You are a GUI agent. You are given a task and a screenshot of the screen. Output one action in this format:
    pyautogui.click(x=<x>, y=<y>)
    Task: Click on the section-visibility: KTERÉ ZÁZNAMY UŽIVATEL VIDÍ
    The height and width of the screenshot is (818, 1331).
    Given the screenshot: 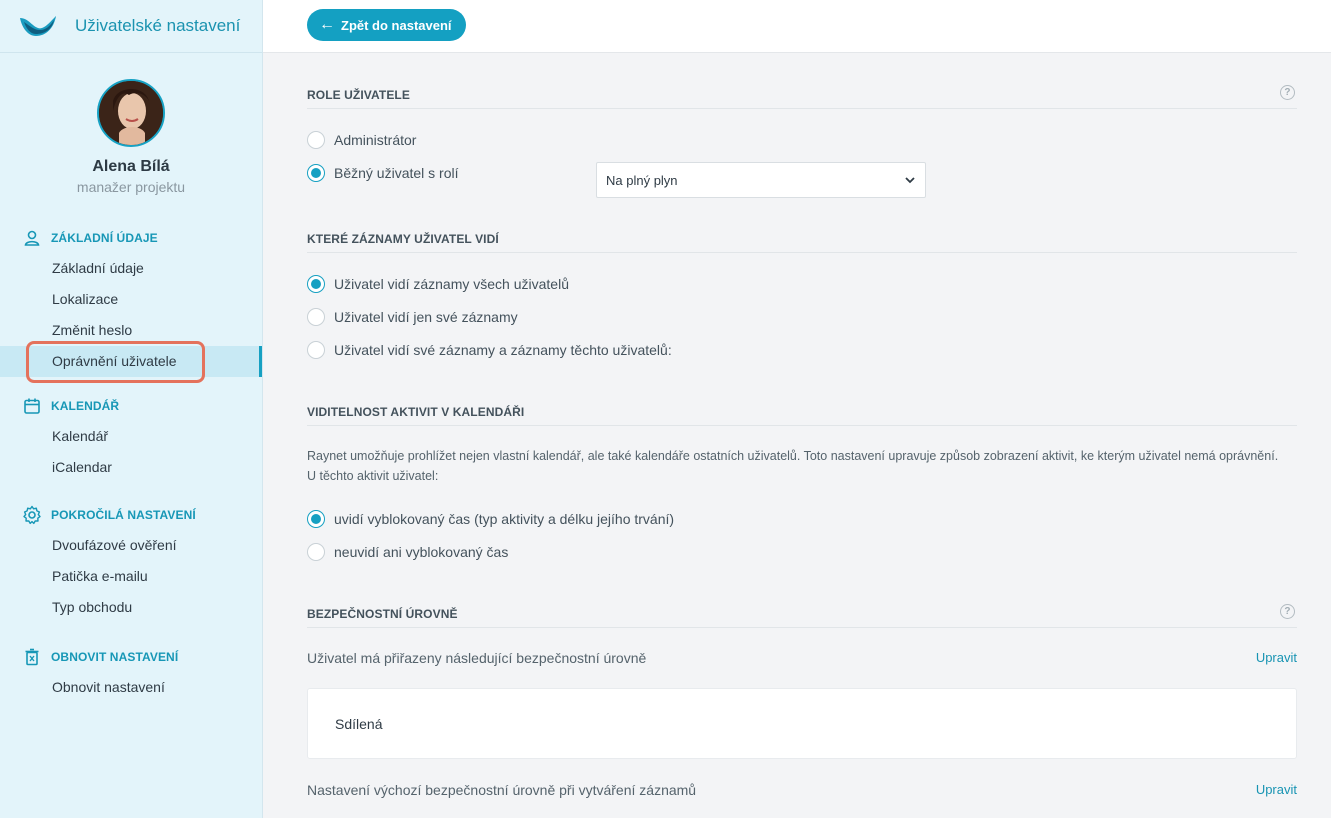 What is the action you would take?
    pyautogui.click(x=802, y=242)
    